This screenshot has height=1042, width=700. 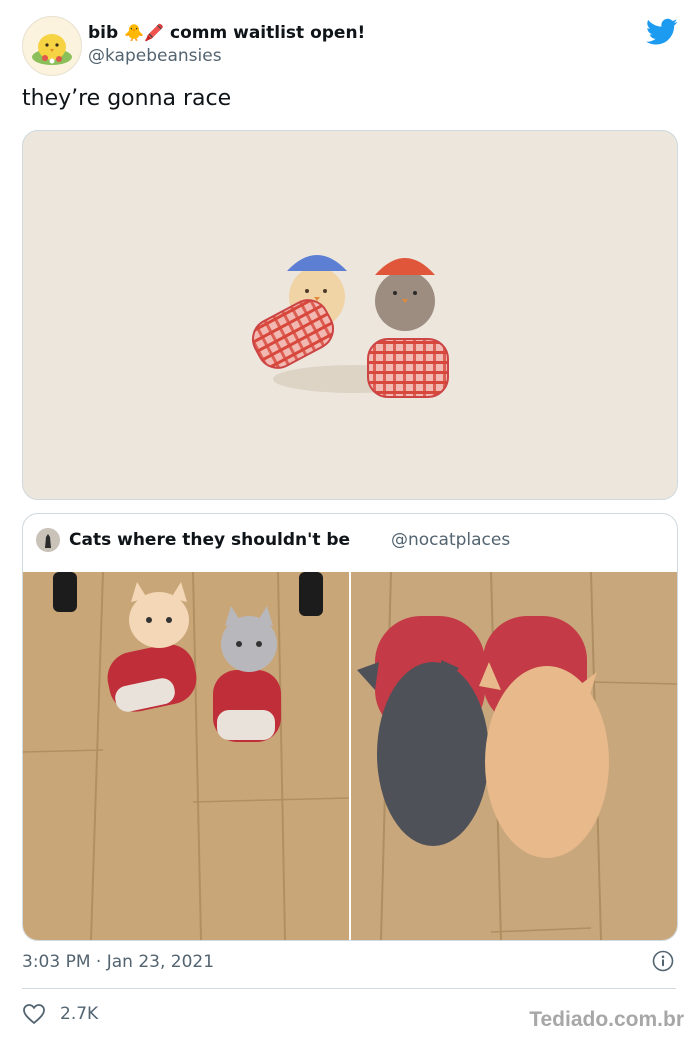 What do you see at coordinates (127, 98) in the screenshot?
I see `tweet-text: they’re gonna race` at bounding box center [127, 98].